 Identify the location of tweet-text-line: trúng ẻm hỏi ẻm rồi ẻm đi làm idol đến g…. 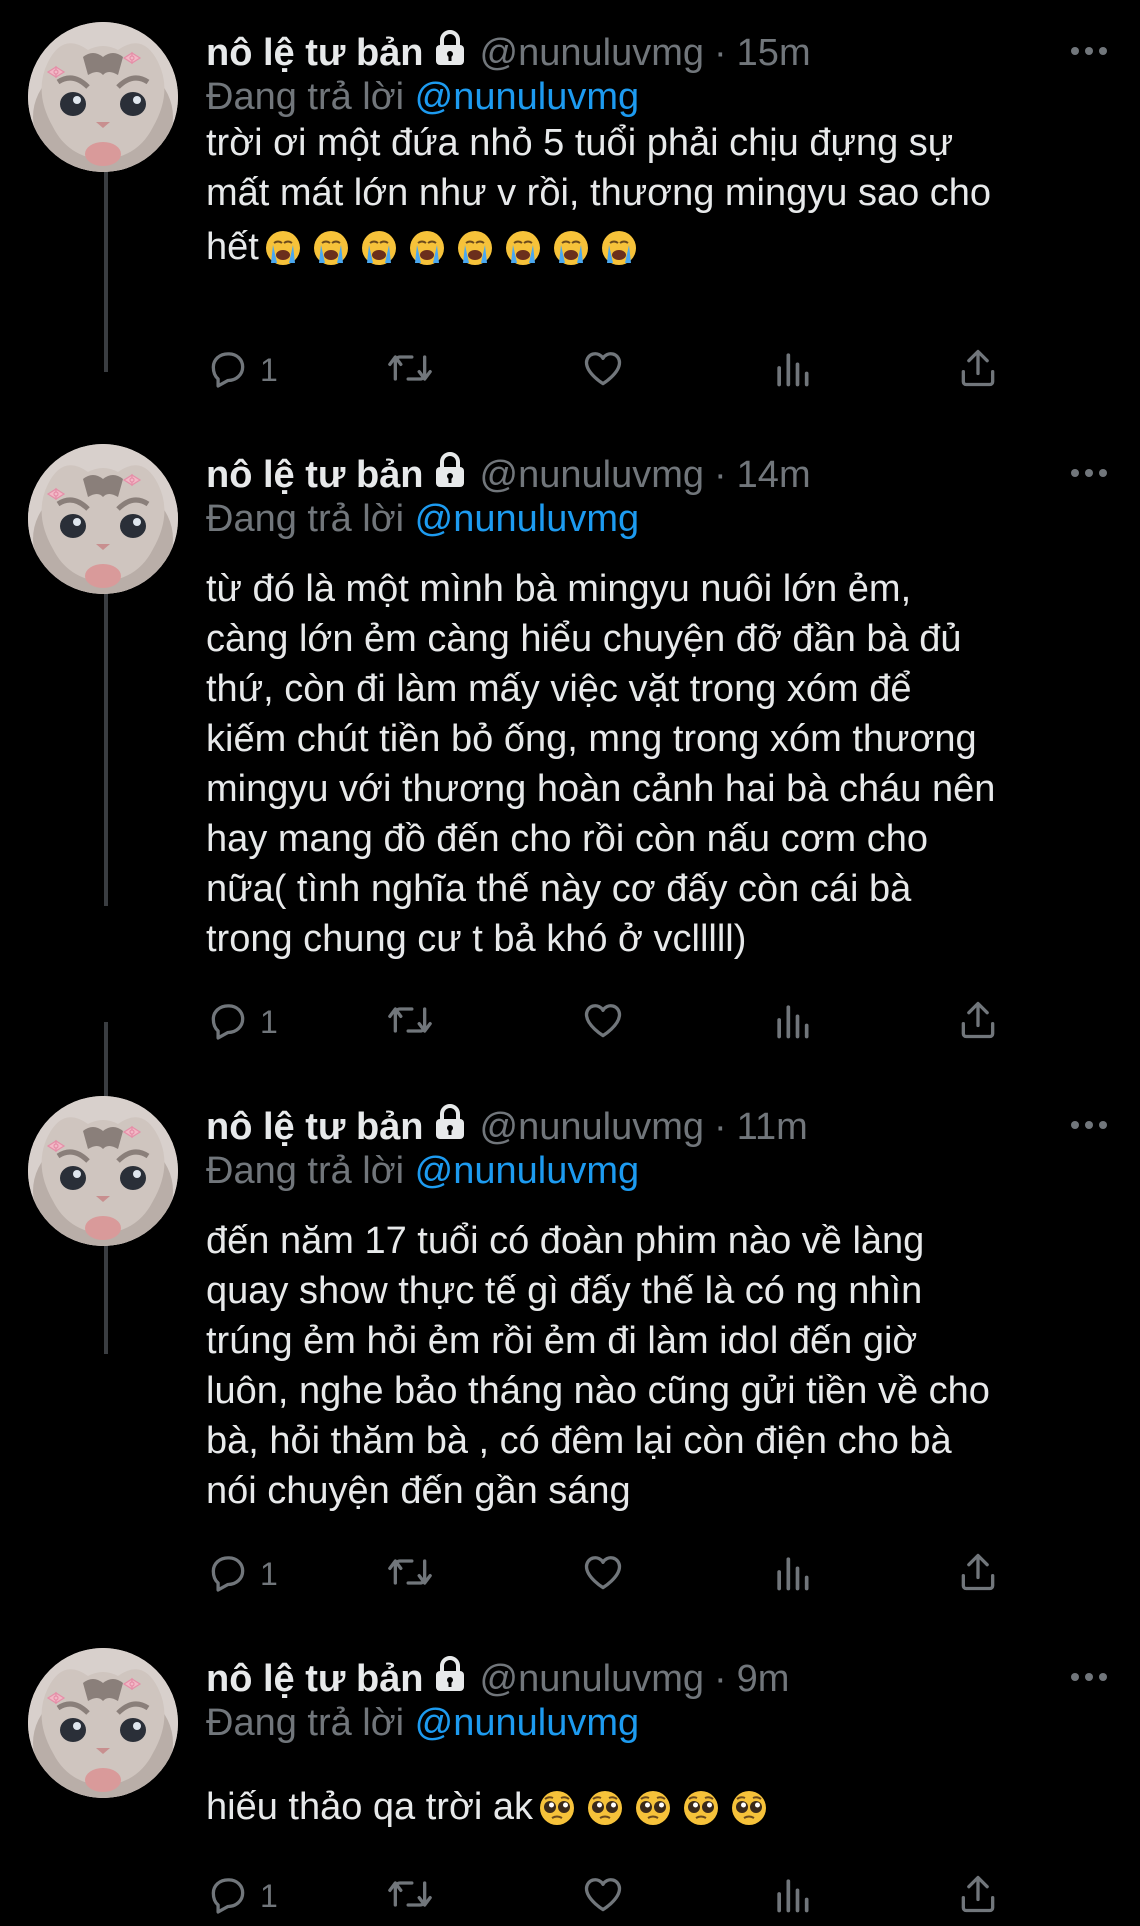
(562, 1341).